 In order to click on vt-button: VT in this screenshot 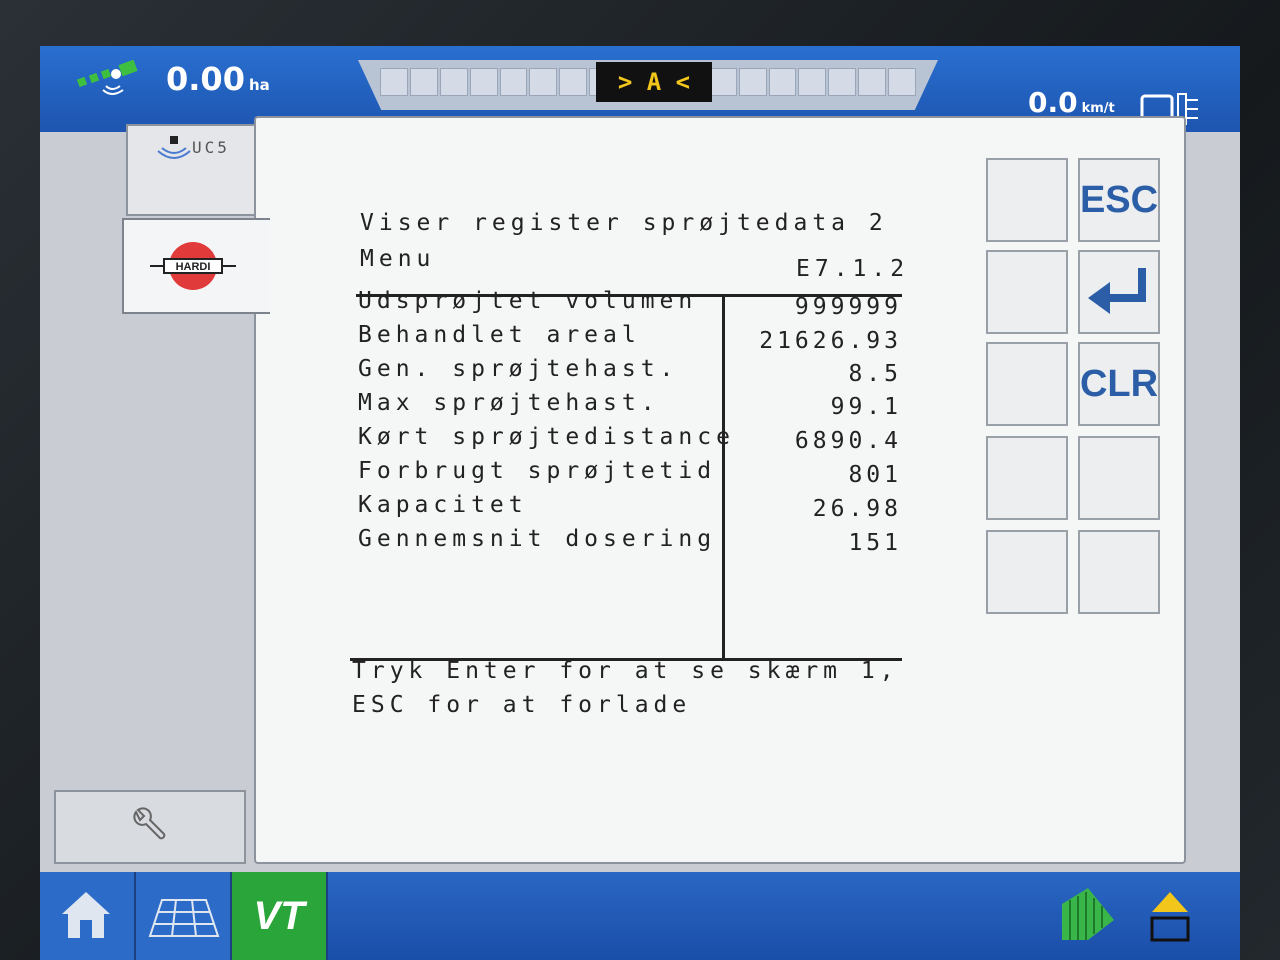, I will do `click(280, 916)`.